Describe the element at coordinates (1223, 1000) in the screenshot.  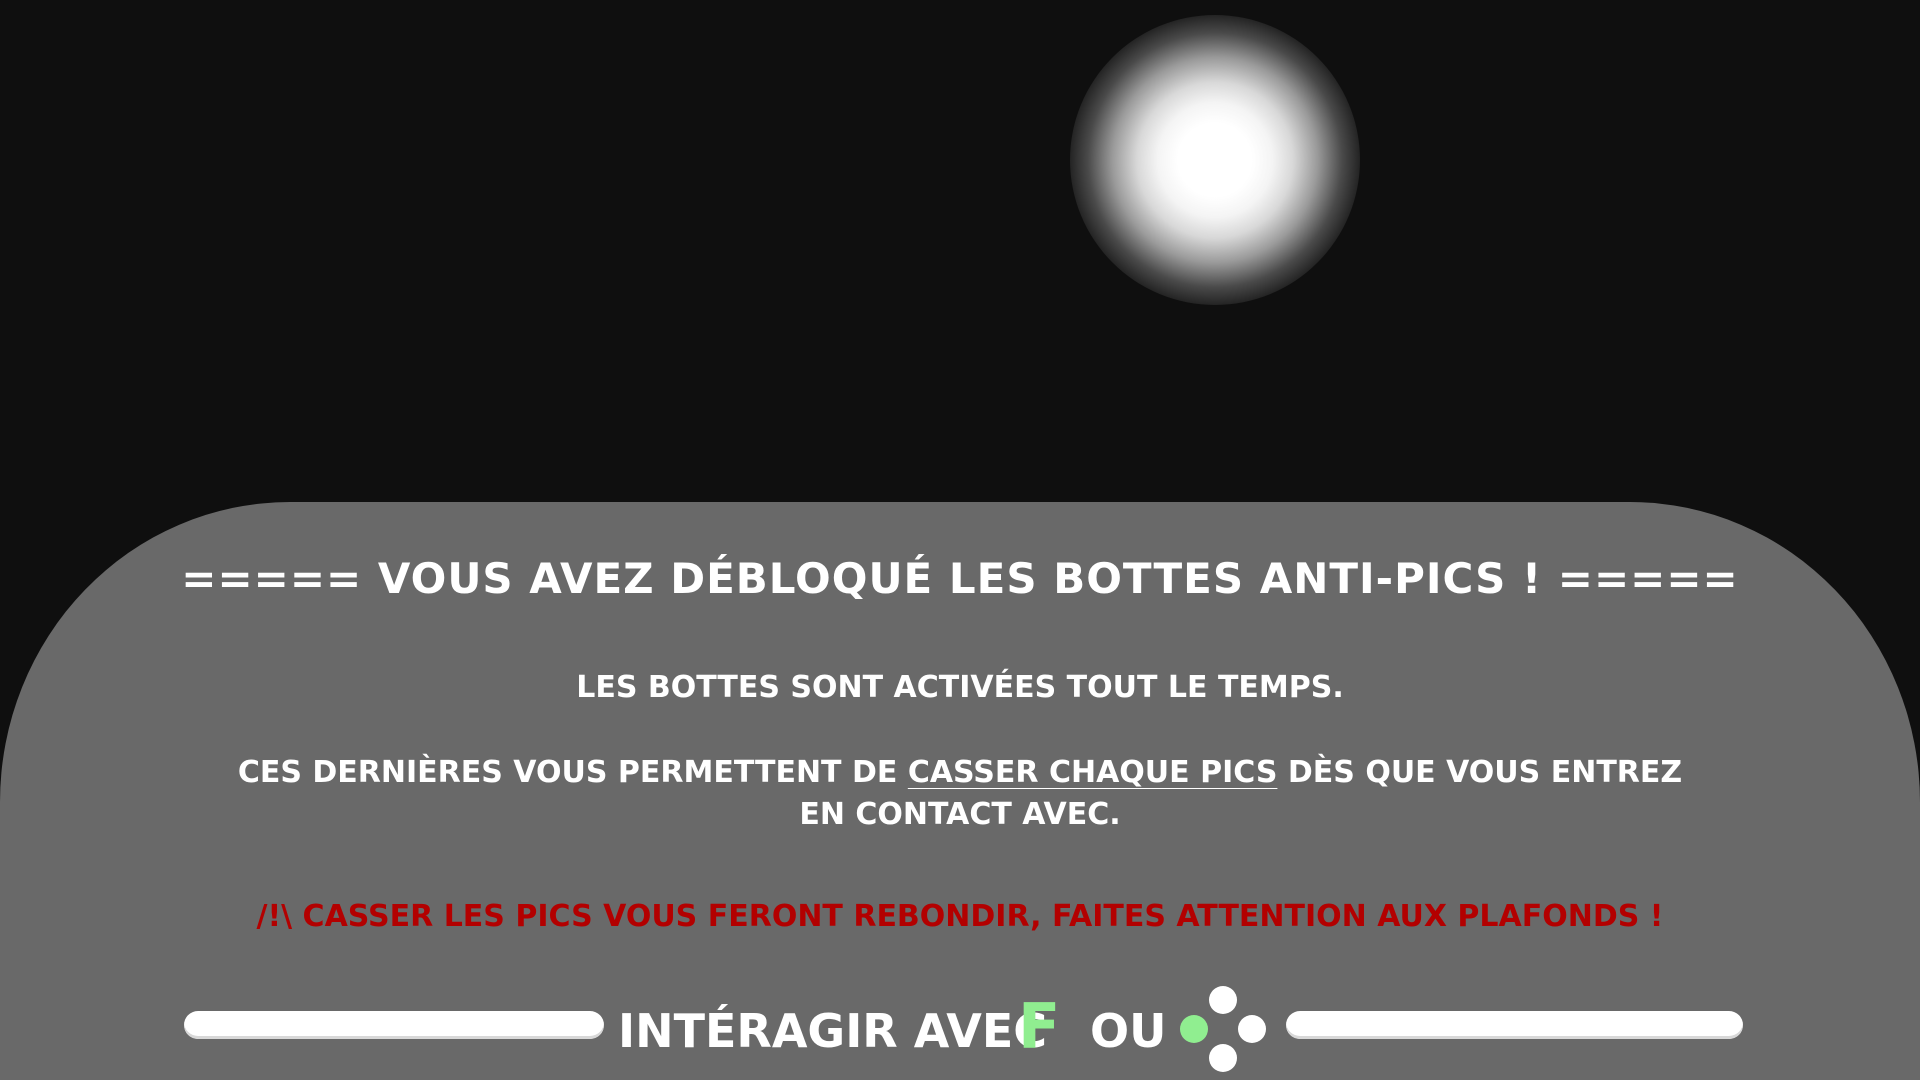
I see `gamepad-button-top-icon` at that location.